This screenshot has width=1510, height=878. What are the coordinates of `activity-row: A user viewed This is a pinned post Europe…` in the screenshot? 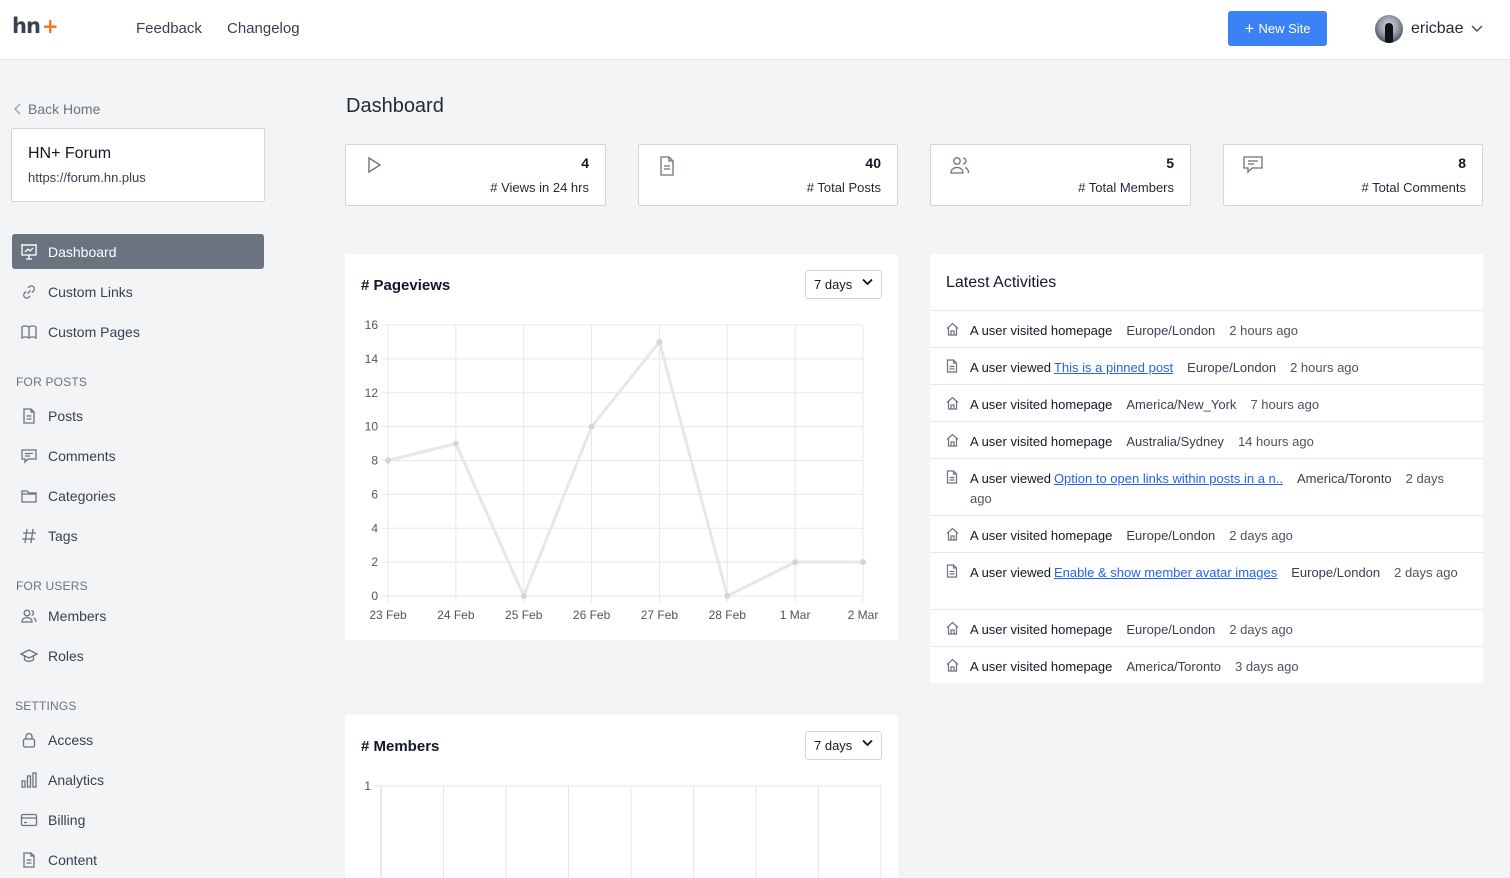 It's located at (1206, 365).